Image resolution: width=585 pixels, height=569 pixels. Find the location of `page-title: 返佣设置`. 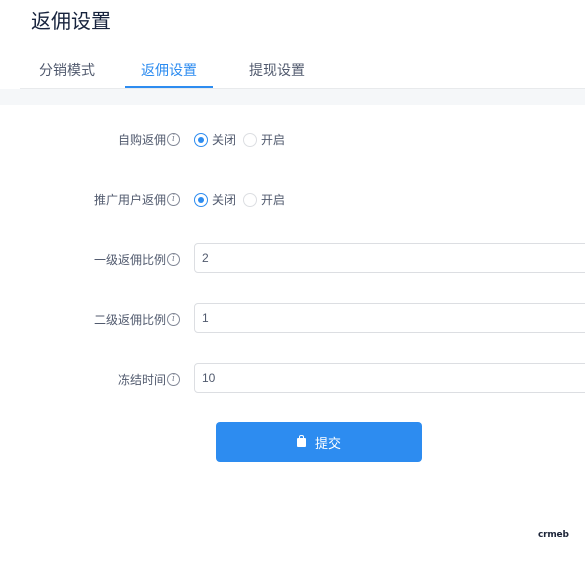

page-title: 返佣设置 is located at coordinates (71, 22).